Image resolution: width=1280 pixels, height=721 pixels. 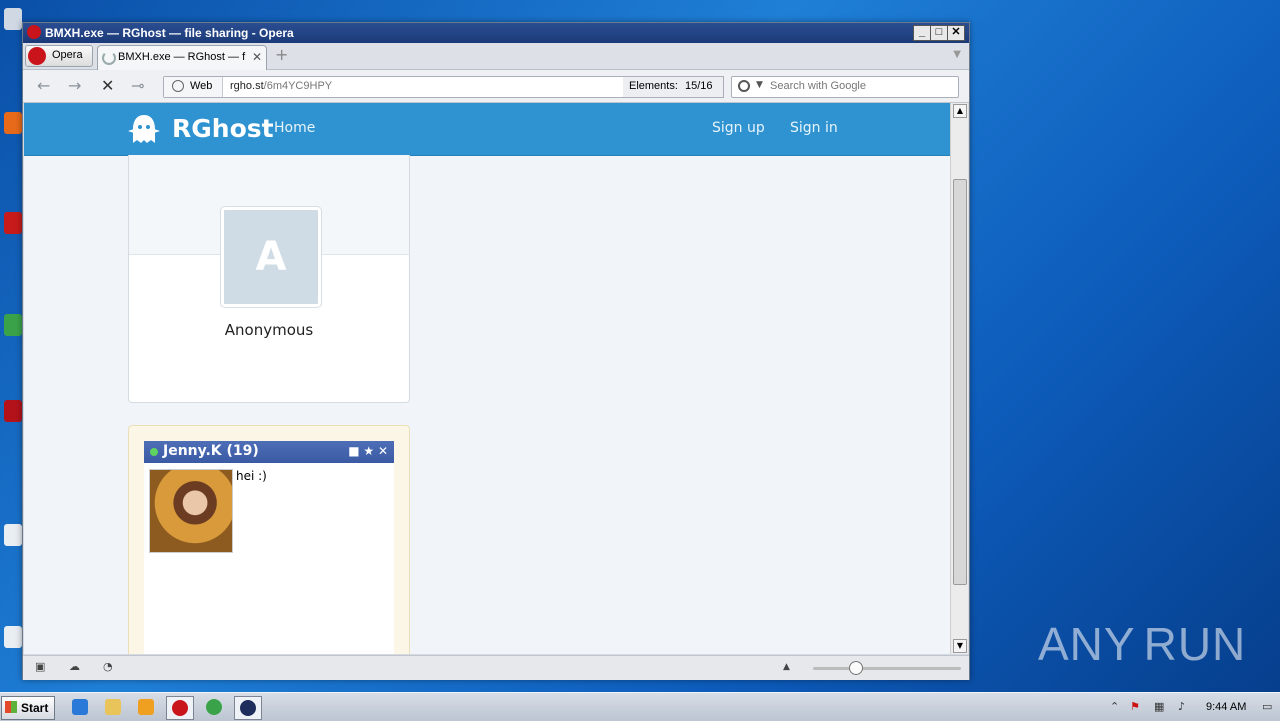 I want to click on taskbar-chrome, so click(x=214, y=707).